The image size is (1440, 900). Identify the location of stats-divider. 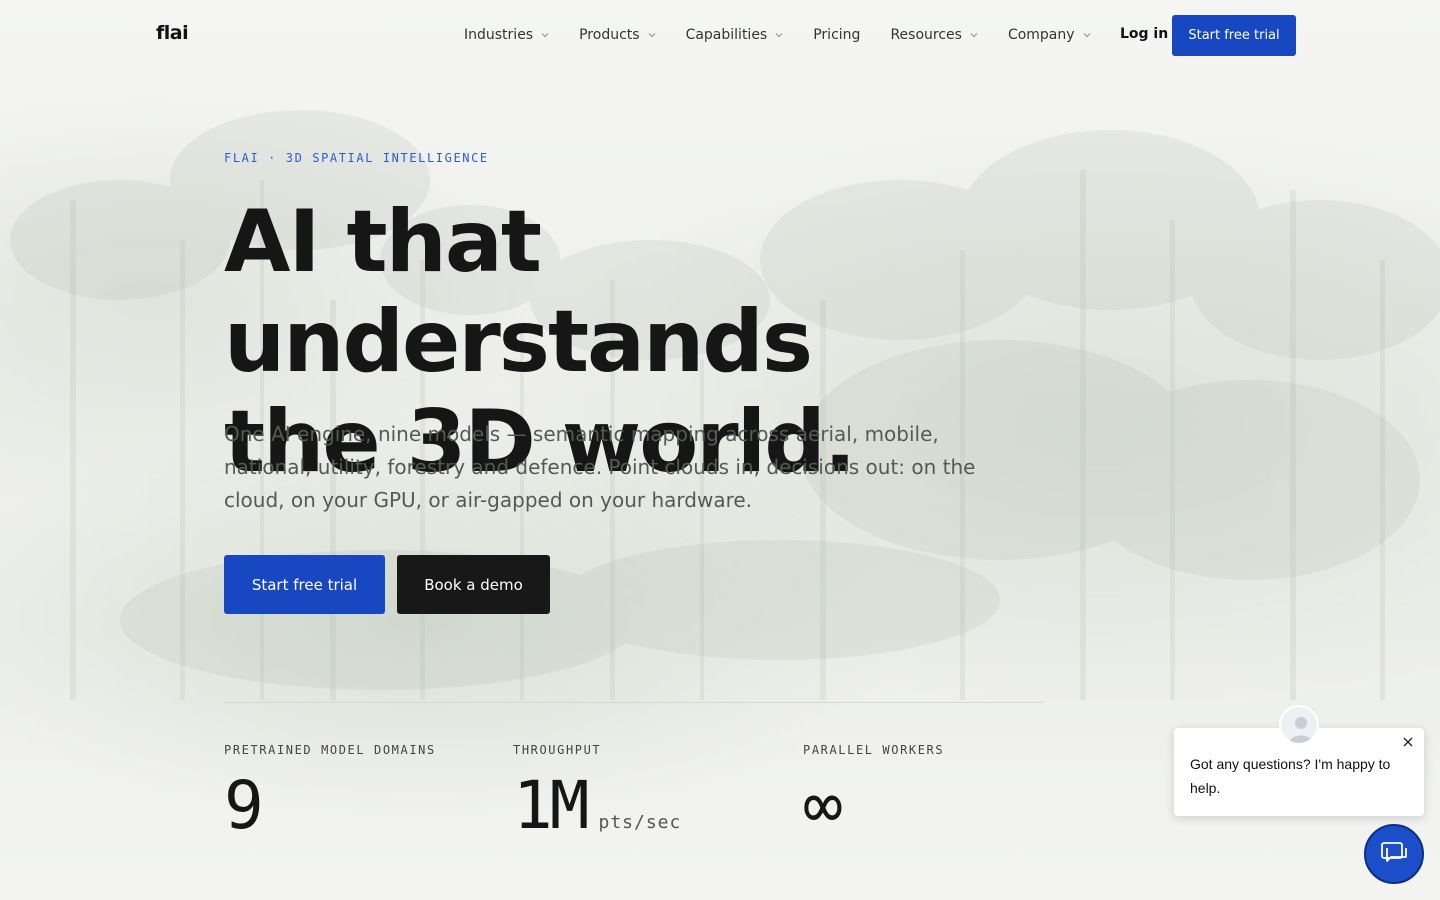
(634, 702).